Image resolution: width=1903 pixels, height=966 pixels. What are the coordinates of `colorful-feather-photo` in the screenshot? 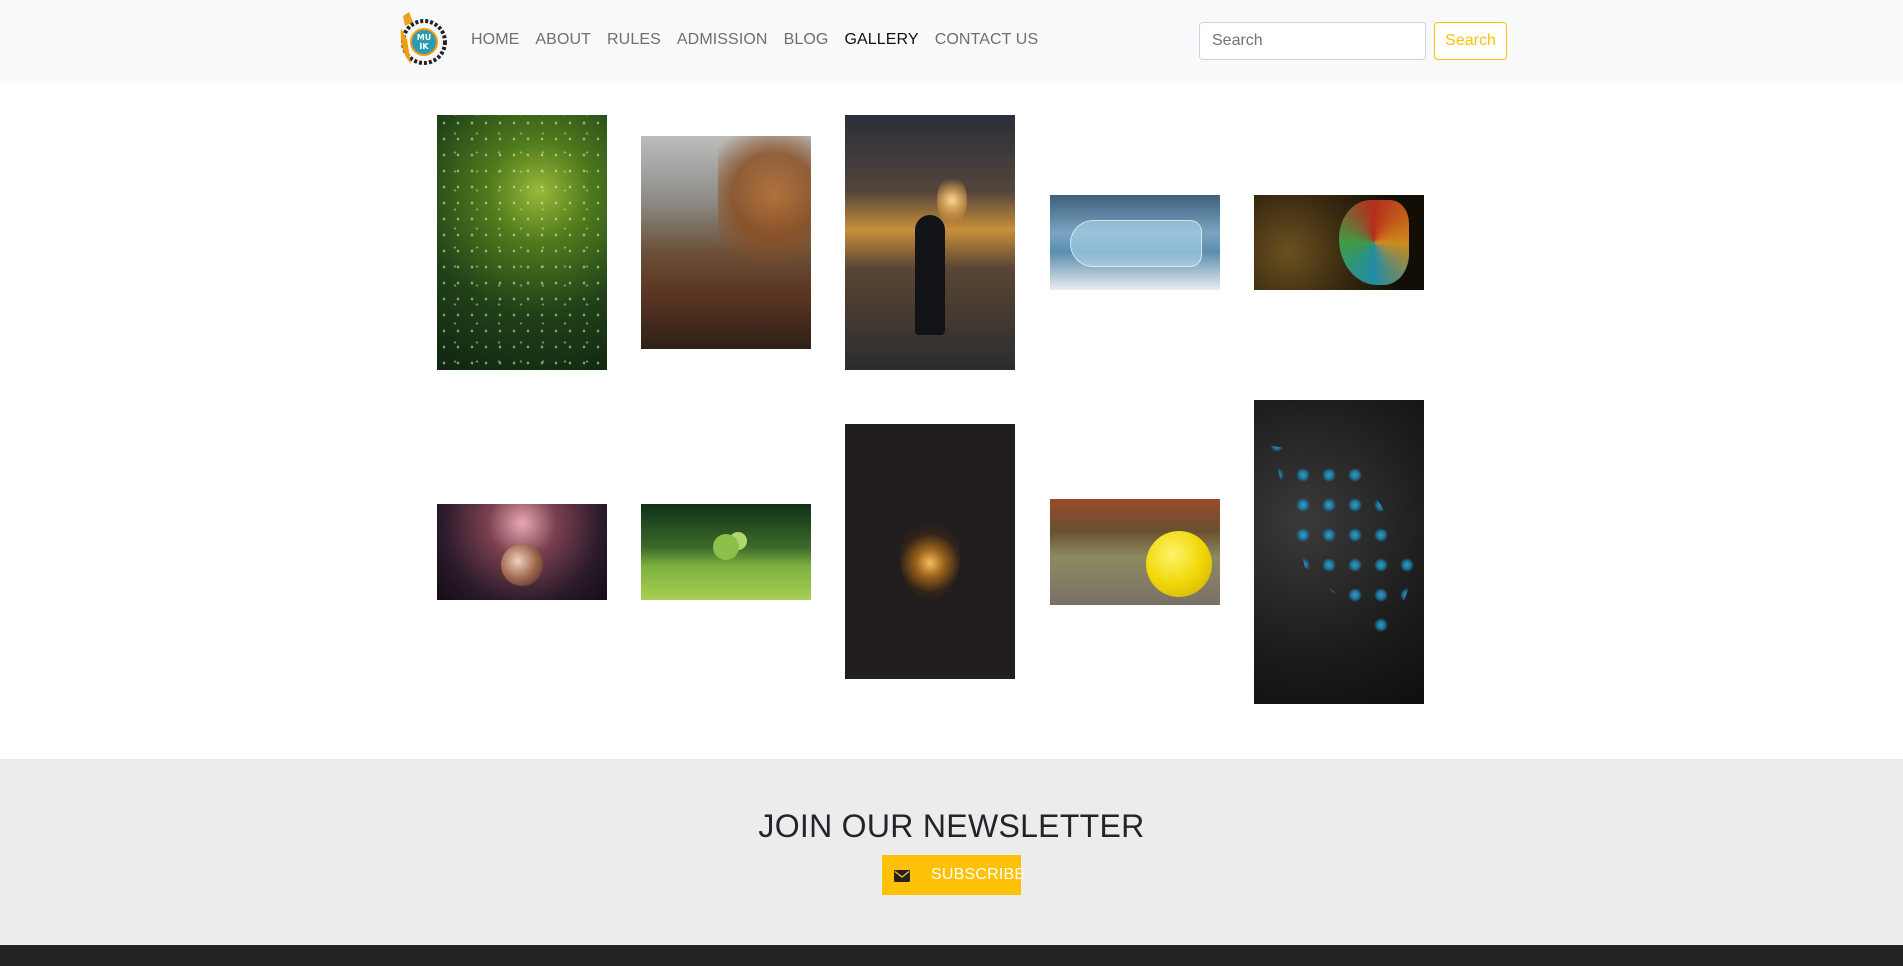 It's located at (1339, 242).